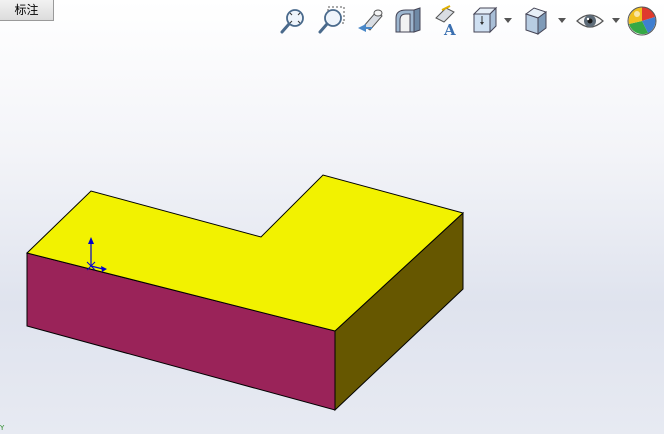  I want to click on section-view-button, so click(408, 21).